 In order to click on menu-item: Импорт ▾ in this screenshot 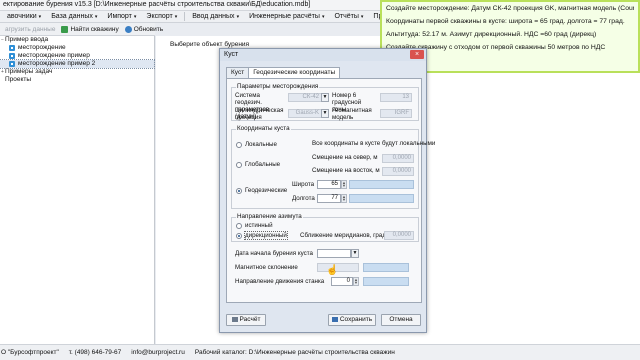, I will do `click(121, 16)`.